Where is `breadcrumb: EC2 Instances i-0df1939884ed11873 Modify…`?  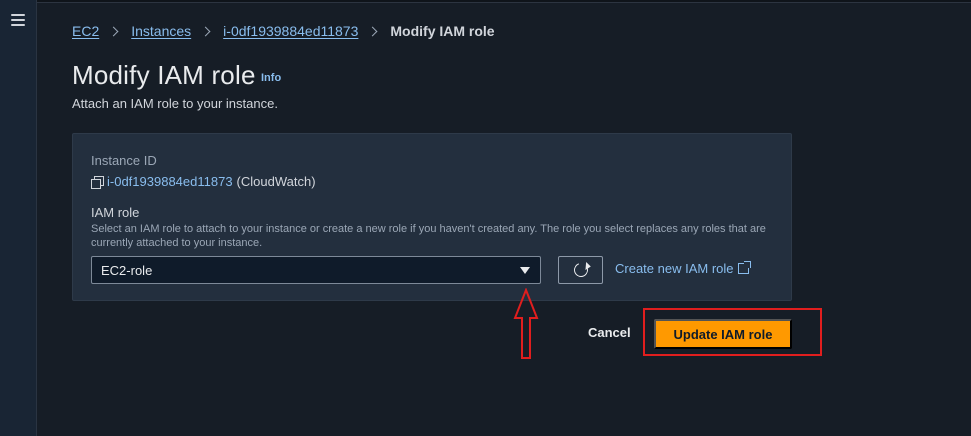
breadcrumb: EC2 Instances i-0df1939884ed11873 Modify… is located at coordinates (283, 31).